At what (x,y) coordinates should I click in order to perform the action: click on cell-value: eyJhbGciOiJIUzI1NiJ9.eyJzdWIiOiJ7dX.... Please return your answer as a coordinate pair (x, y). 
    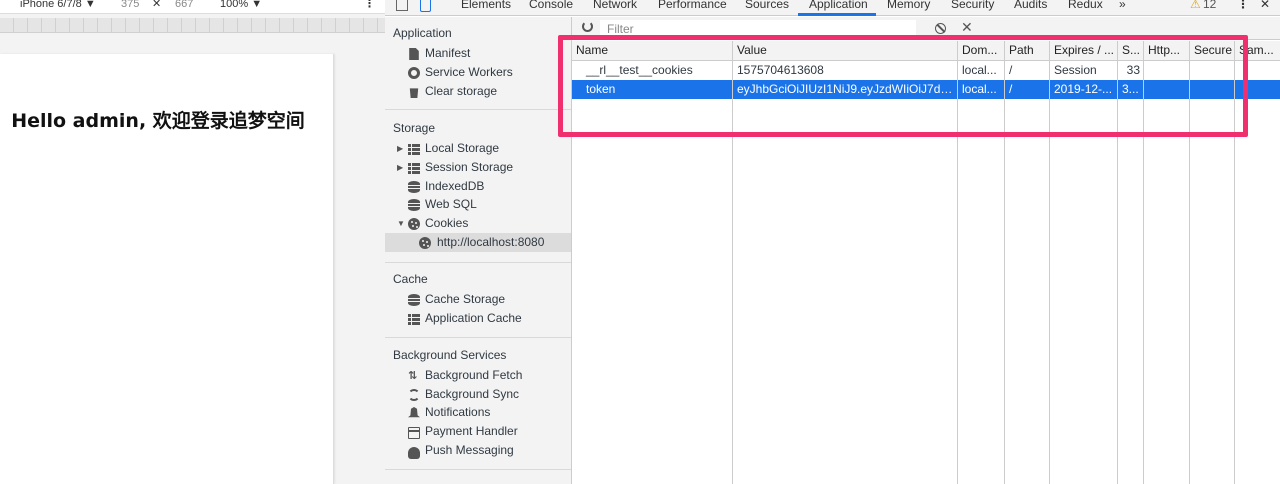
    Looking at the image, I should click on (847, 89).